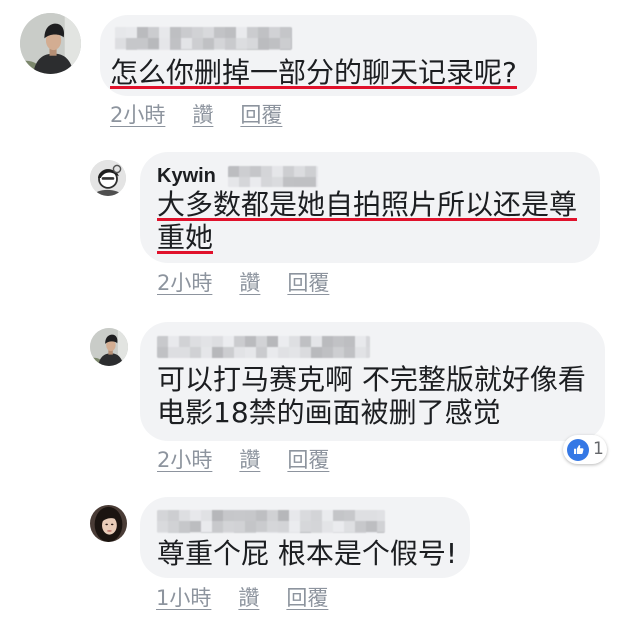  What do you see at coordinates (186, 176) in the screenshot?
I see `author-name: Kywin` at bounding box center [186, 176].